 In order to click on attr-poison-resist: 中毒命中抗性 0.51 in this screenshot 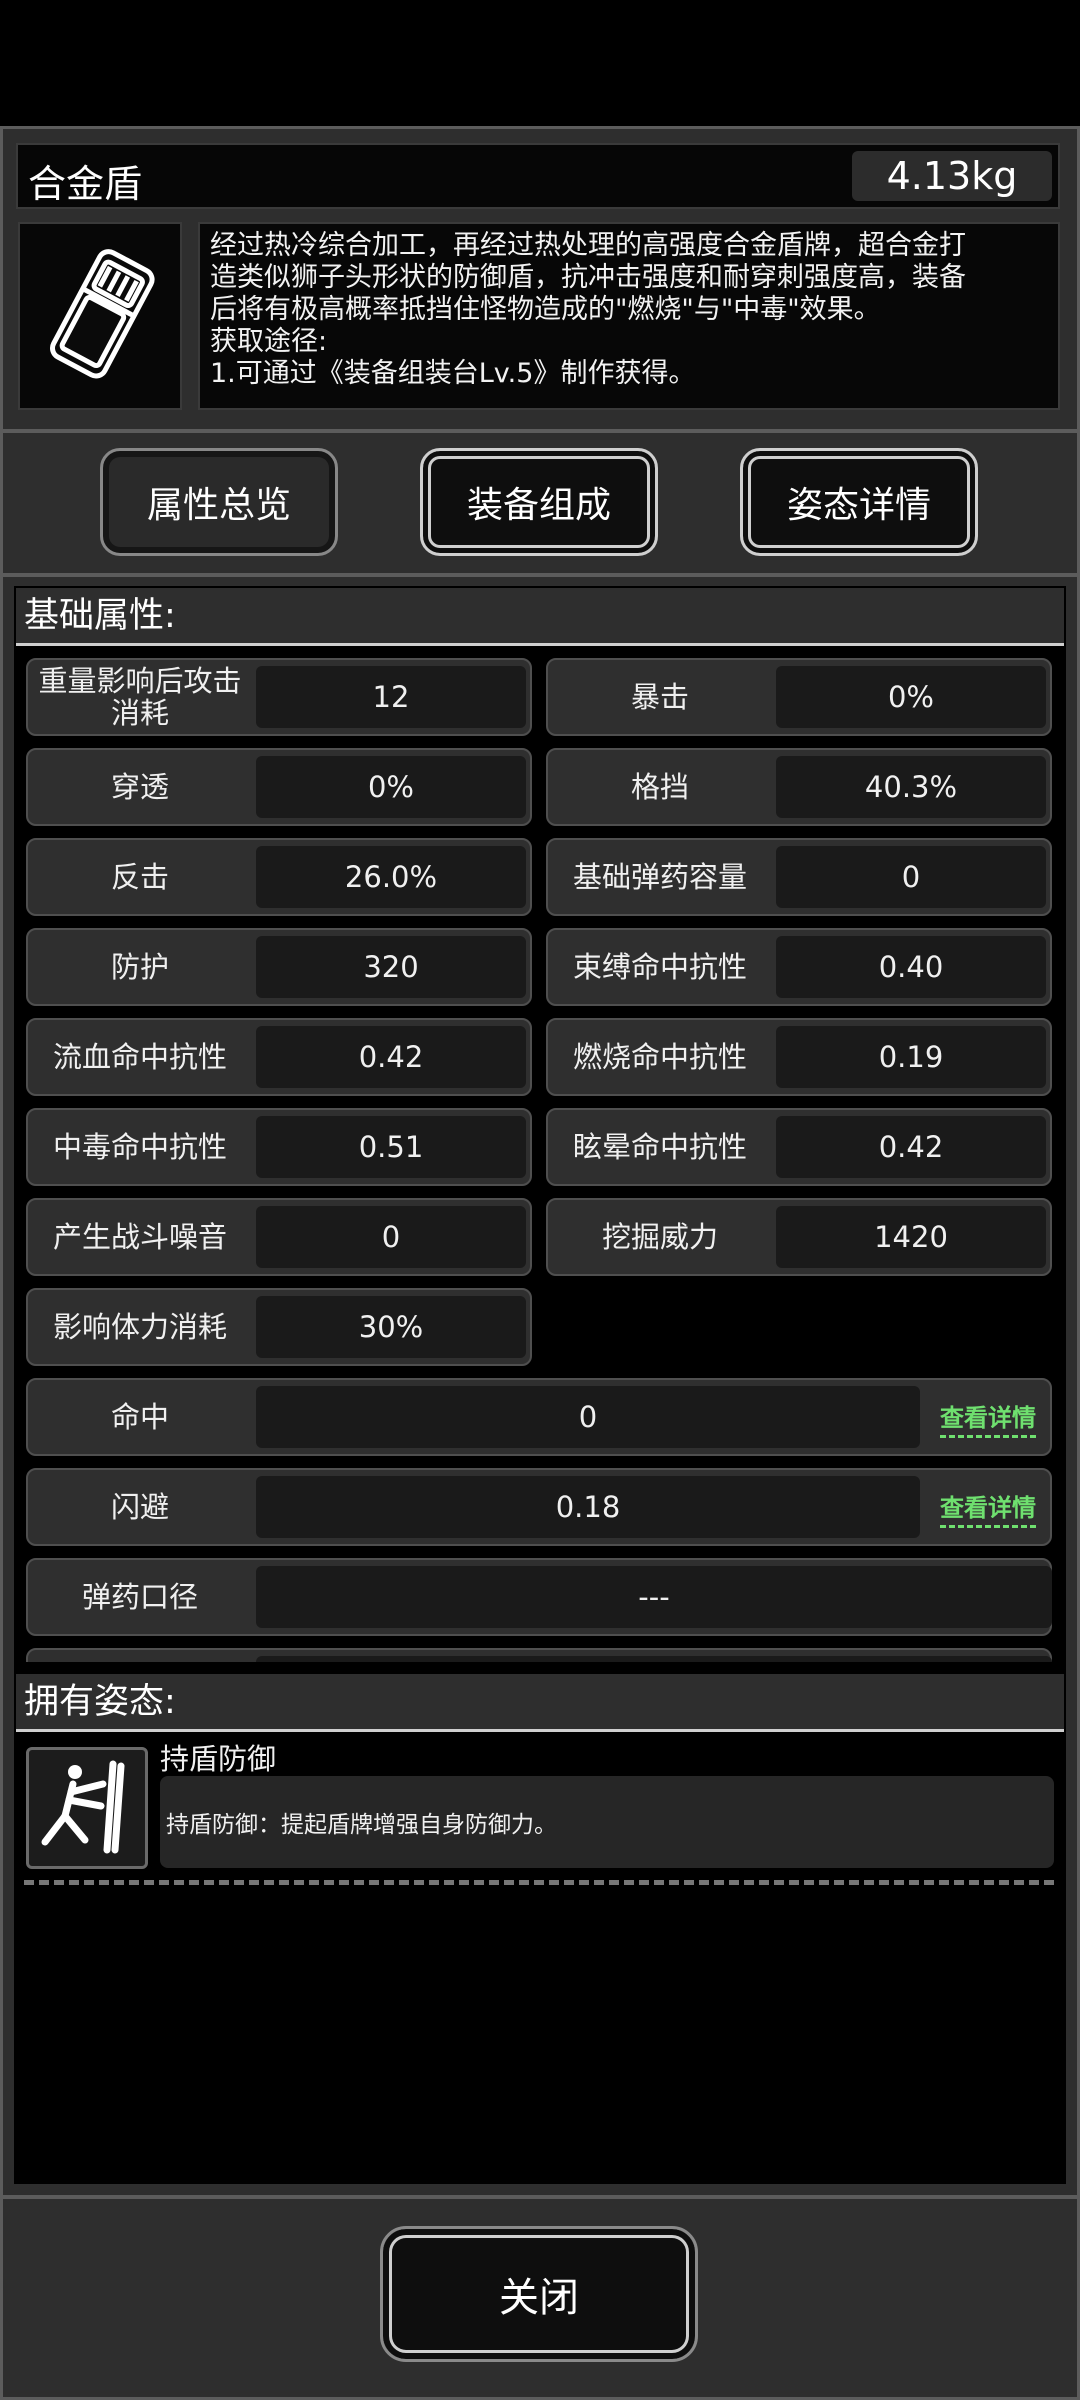, I will do `click(279, 1147)`.